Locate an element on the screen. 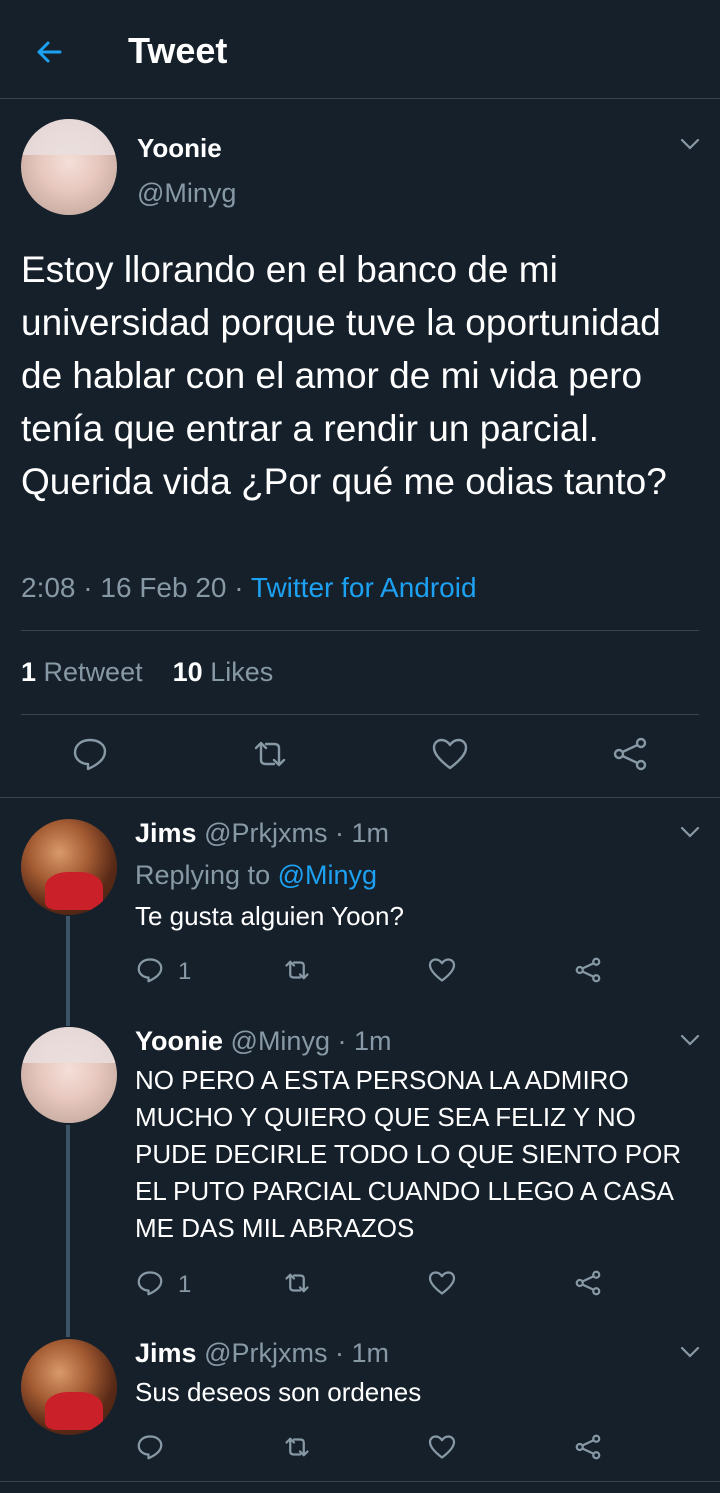 This screenshot has height=1493, width=720. retweet-label: Retweet is located at coordinates (93, 672).